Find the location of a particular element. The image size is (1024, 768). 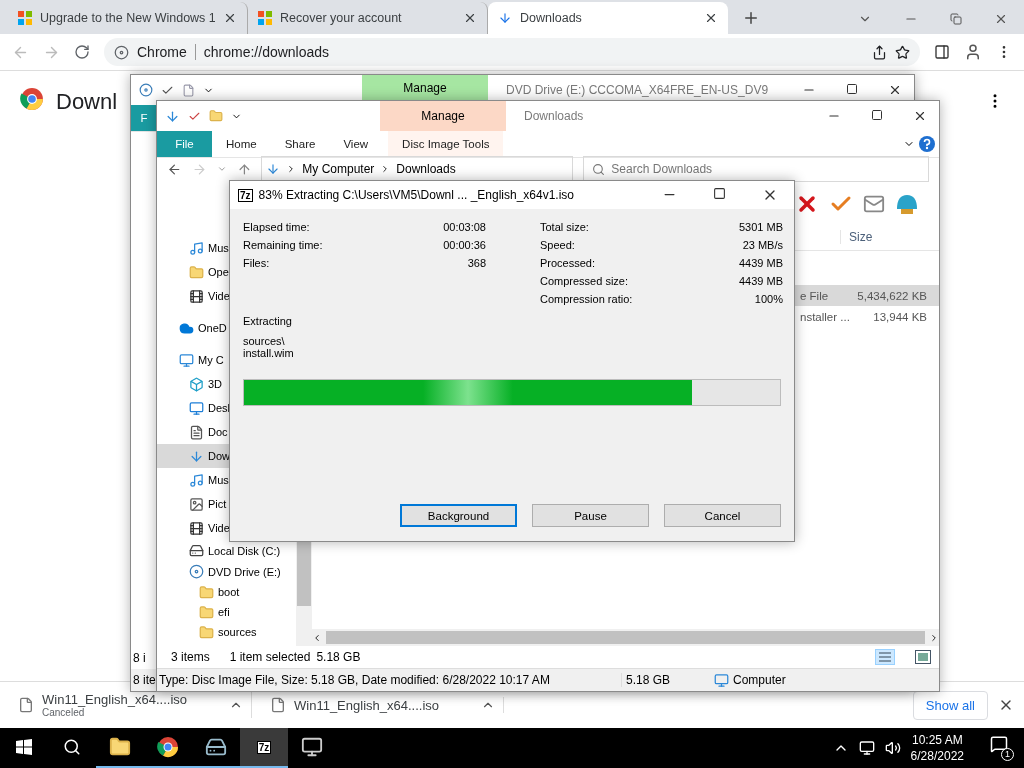

column-header: Size is located at coordinates (884, 237).